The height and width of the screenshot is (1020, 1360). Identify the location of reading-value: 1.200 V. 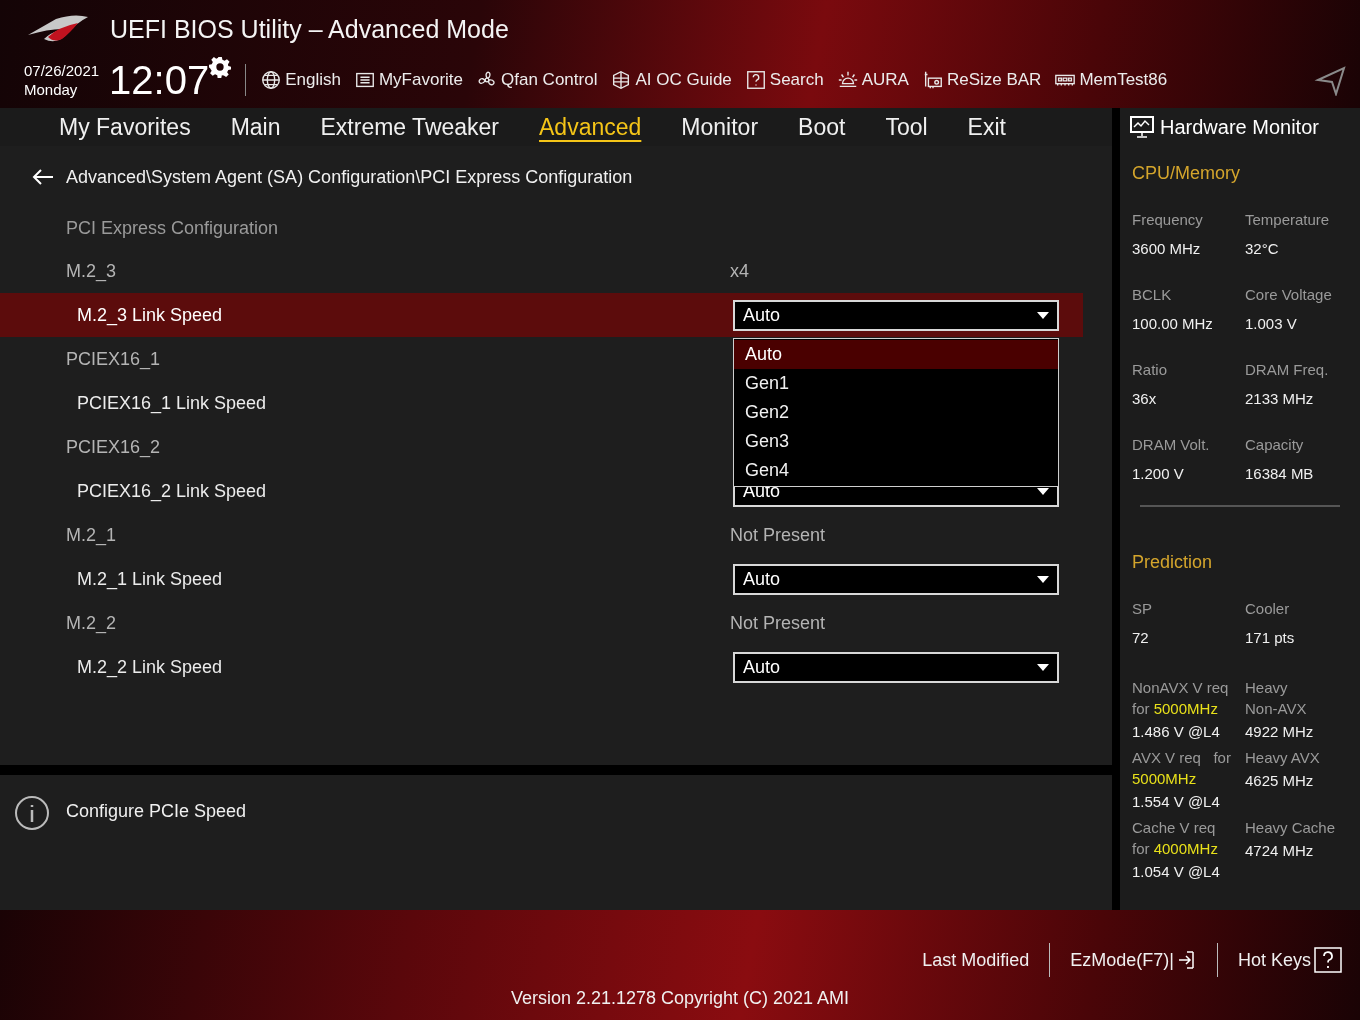
(1158, 473).